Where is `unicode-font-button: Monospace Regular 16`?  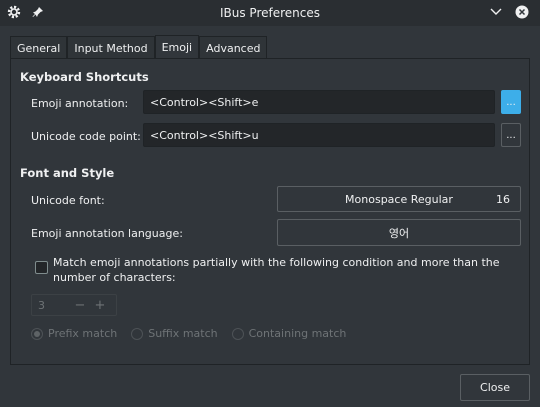
unicode-font-button: Monospace Regular 16 is located at coordinates (399, 199).